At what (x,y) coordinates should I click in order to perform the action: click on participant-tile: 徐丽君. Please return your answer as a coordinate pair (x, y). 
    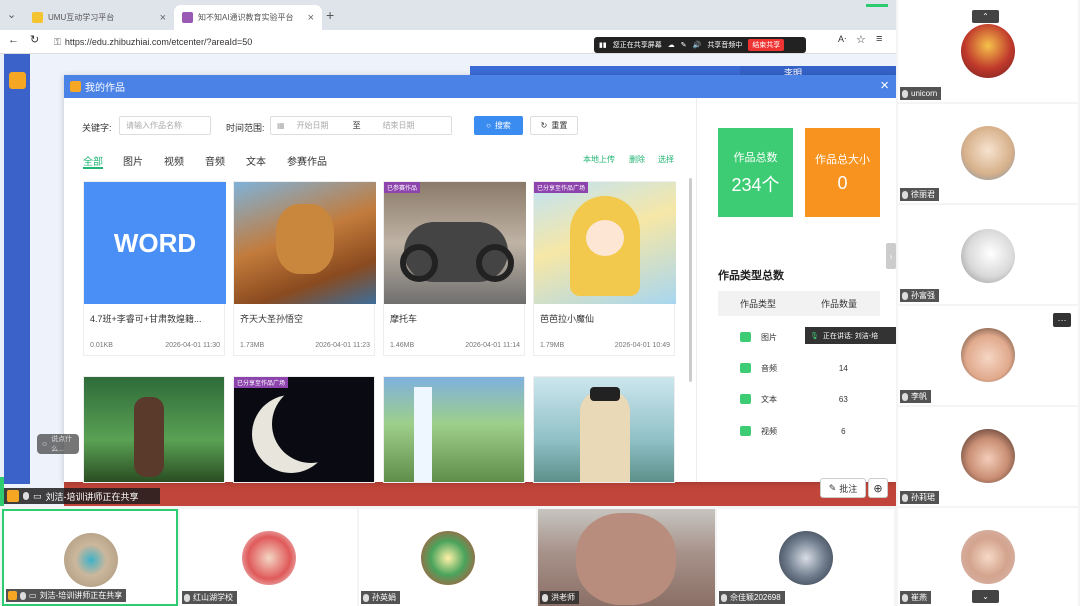
    Looking at the image, I should click on (988, 153).